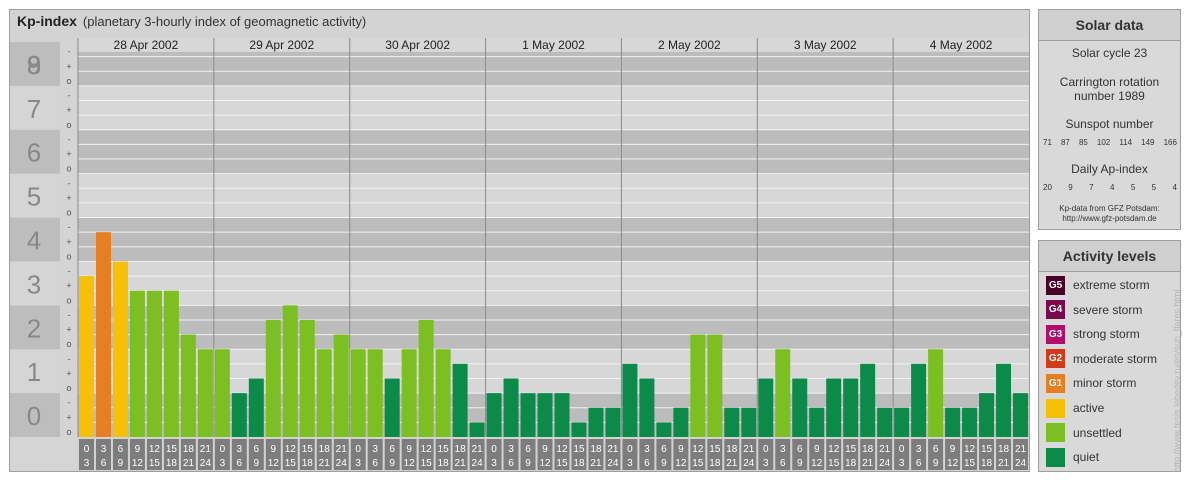 This screenshot has height=480, width=1184. I want to click on day-label: 30 Apr 2002, so click(417, 45).